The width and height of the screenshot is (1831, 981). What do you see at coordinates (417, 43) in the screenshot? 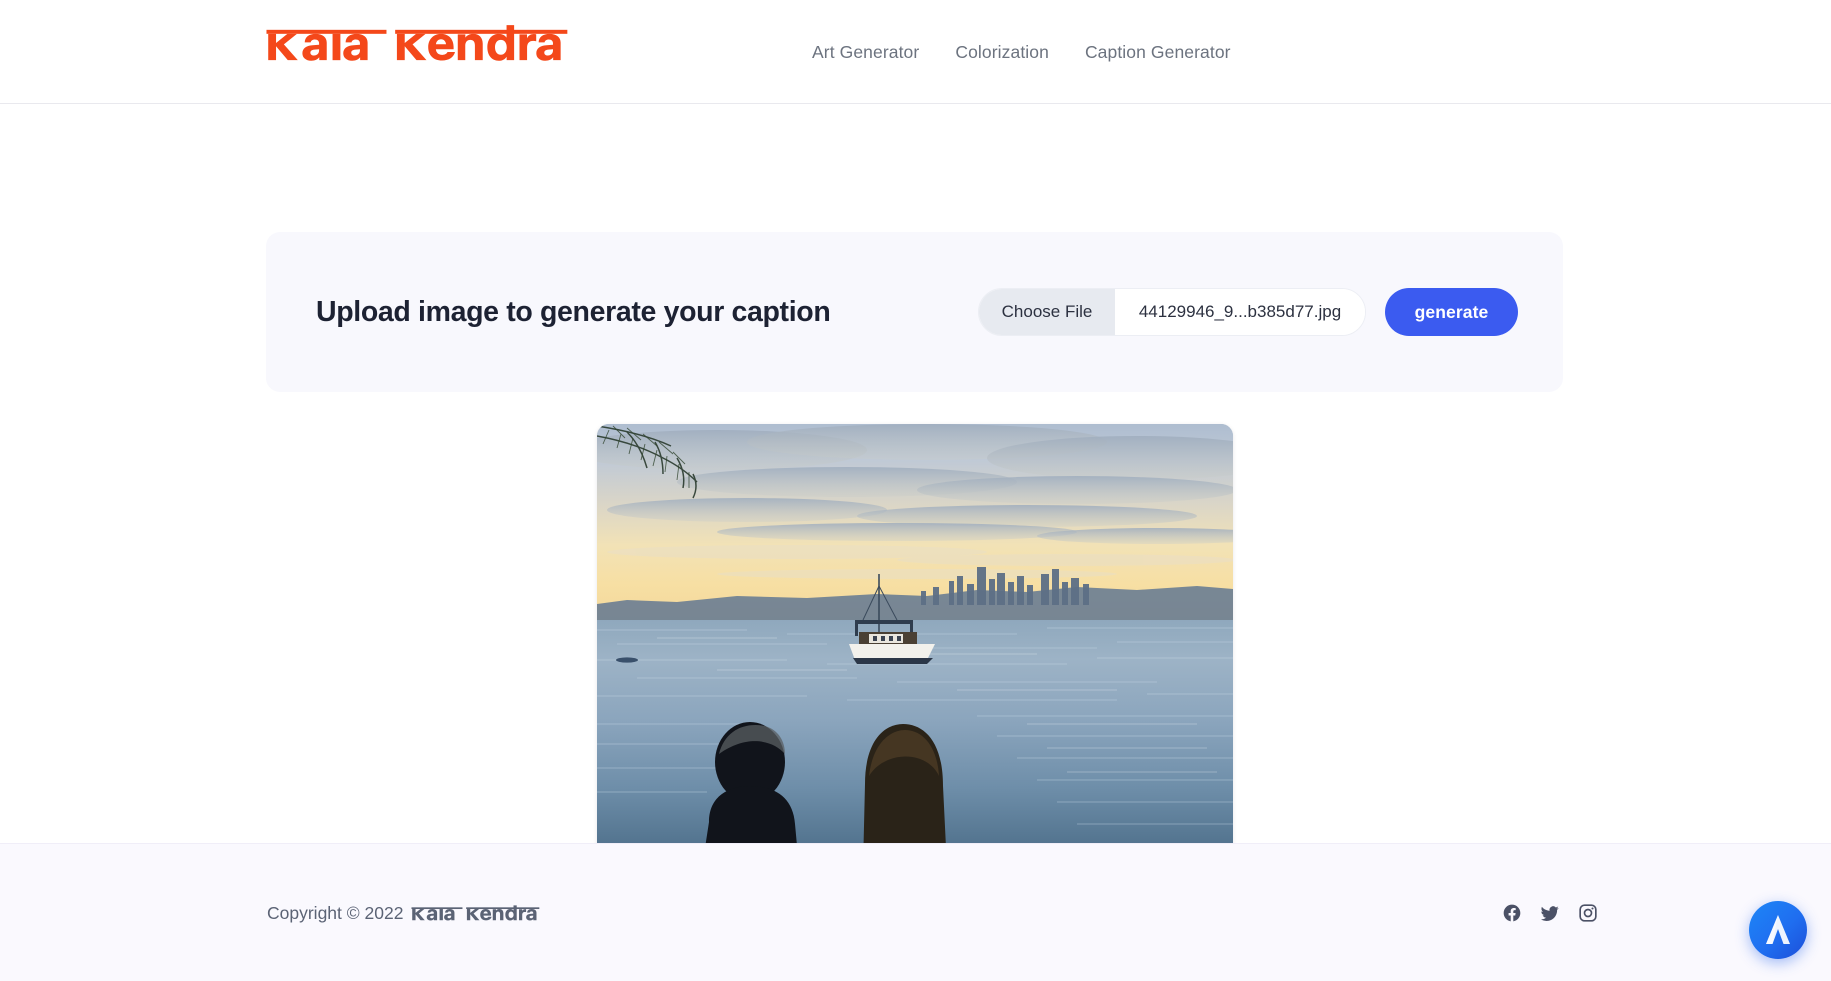
I see `kala-kendra-wordmark-icon` at bounding box center [417, 43].